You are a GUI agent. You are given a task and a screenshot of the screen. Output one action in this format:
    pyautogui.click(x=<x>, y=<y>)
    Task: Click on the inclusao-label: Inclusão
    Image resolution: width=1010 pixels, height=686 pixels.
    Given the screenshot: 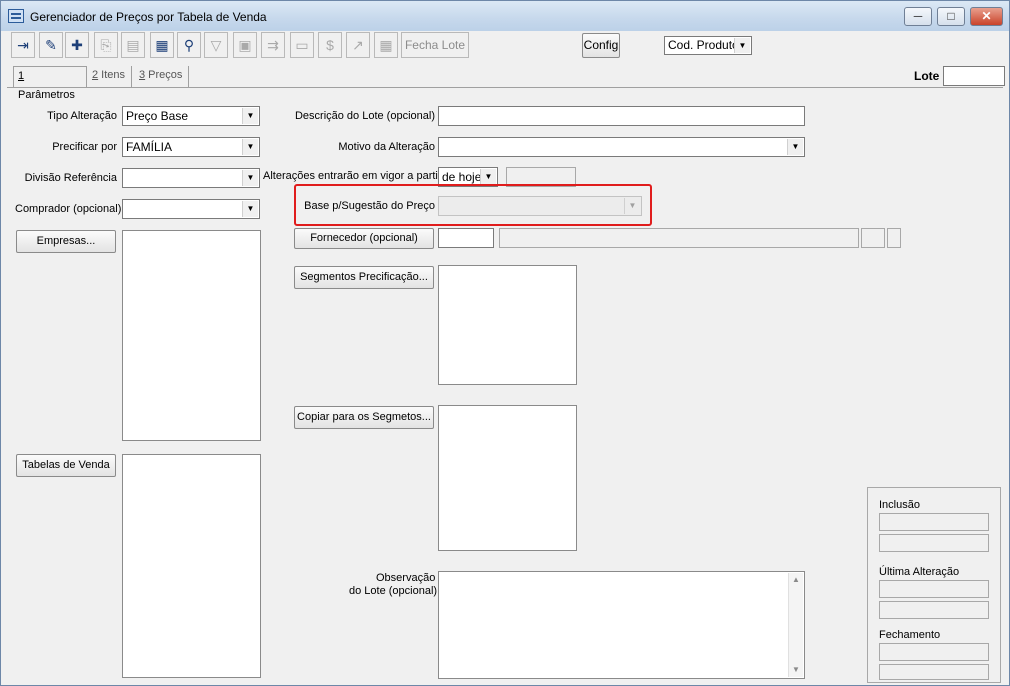 What is the action you would take?
    pyautogui.click(x=899, y=505)
    